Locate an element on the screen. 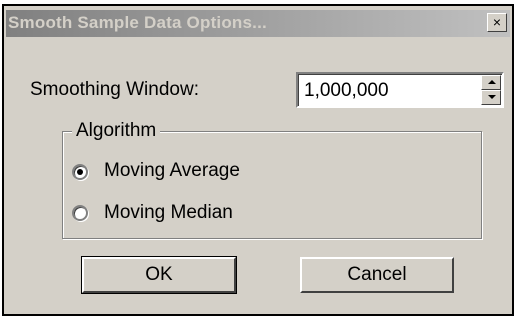  spin-down-button is located at coordinates (491, 97).